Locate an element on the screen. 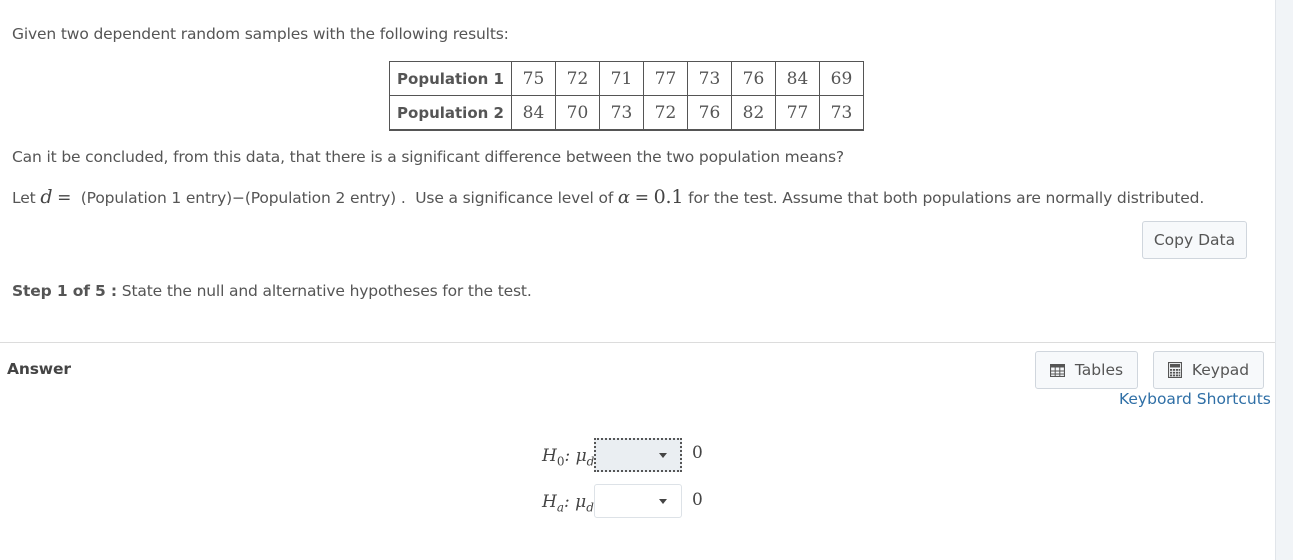  null-hypothesis-value: 0 is located at coordinates (697, 453).